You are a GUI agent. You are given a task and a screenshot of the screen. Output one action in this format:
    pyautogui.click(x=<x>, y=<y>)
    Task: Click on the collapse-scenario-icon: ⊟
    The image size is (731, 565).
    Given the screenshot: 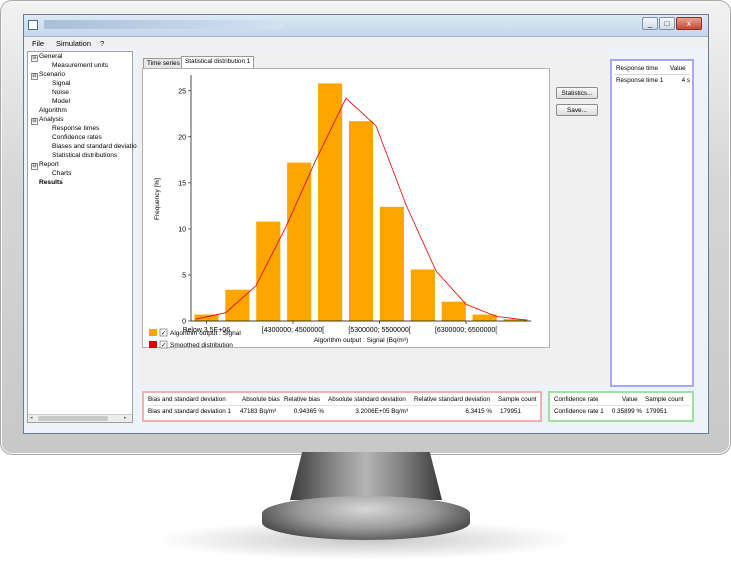 What is the action you would take?
    pyautogui.click(x=34, y=76)
    